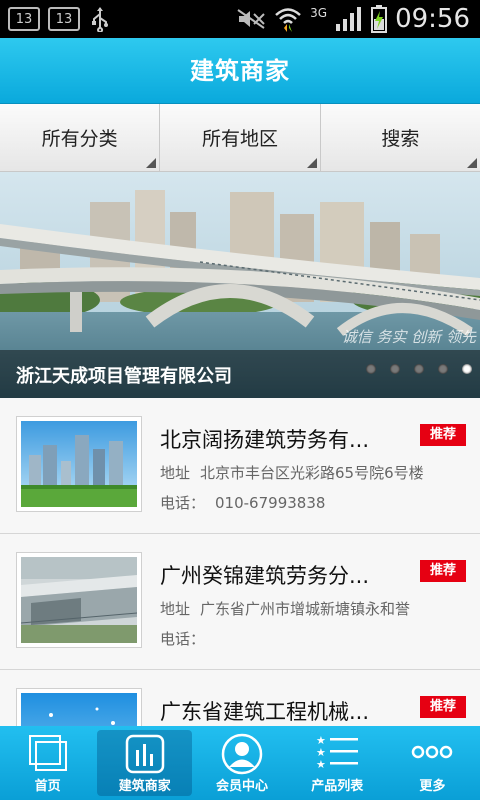  What do you see at coordinates (467, 369) in the screenshot?
I see `carousel-dot-active` at bounding box center [467, 369].